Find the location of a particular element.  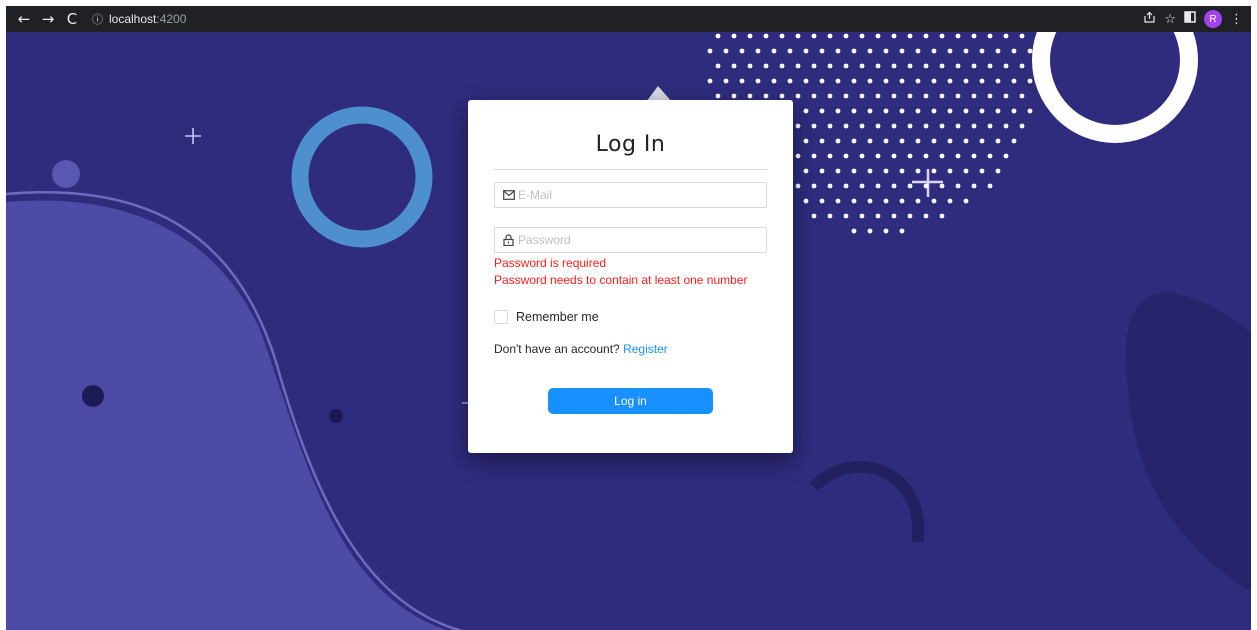

profile-avatar: R is located at coordinates (1213, 19).